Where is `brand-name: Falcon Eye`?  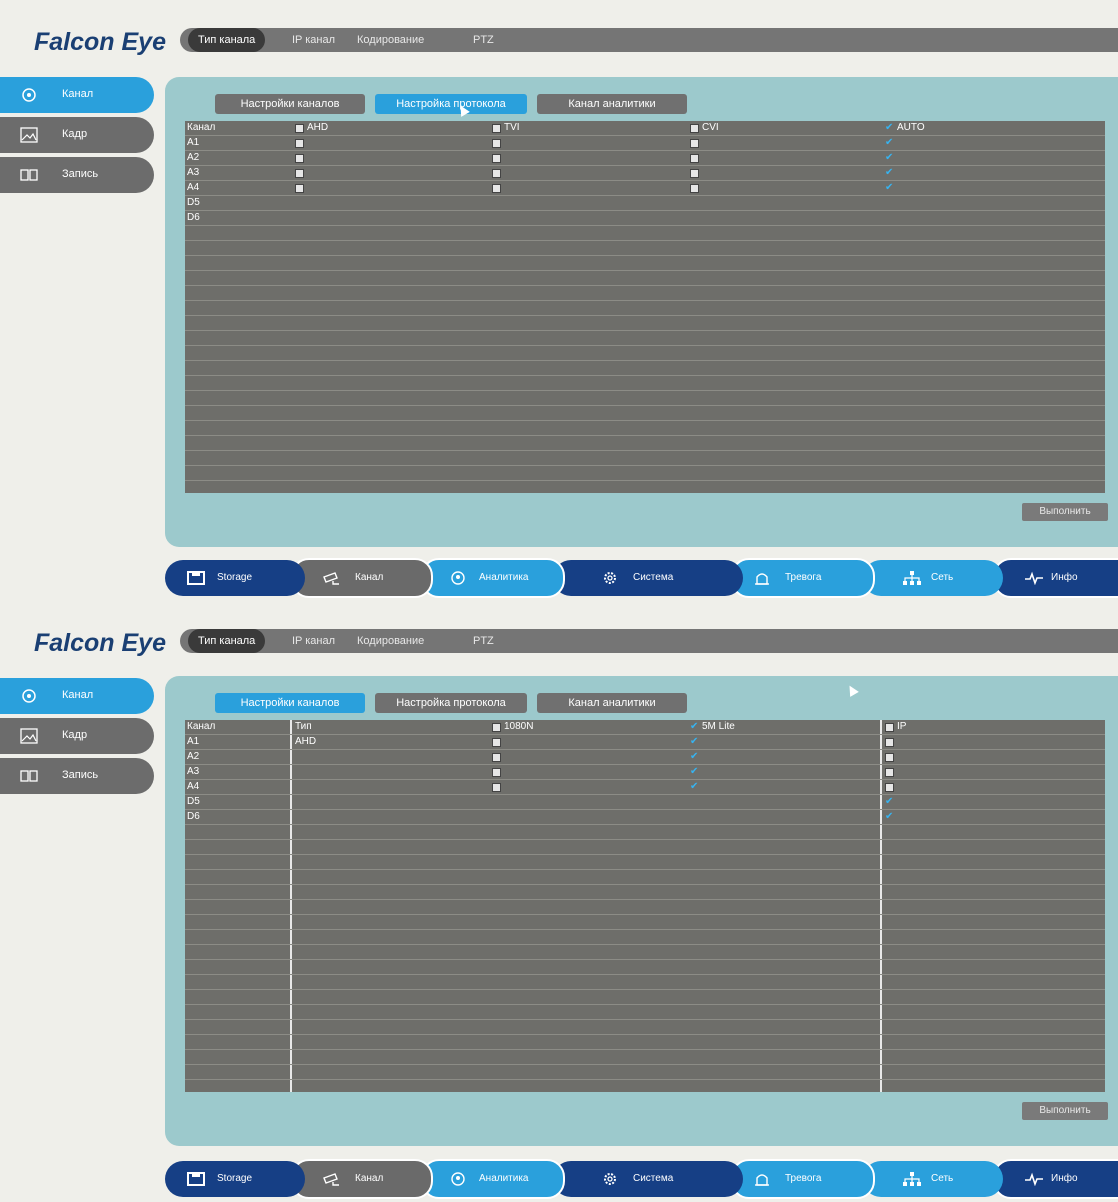 brand-name: Falcon Eye is located at coordinates (100, 643).